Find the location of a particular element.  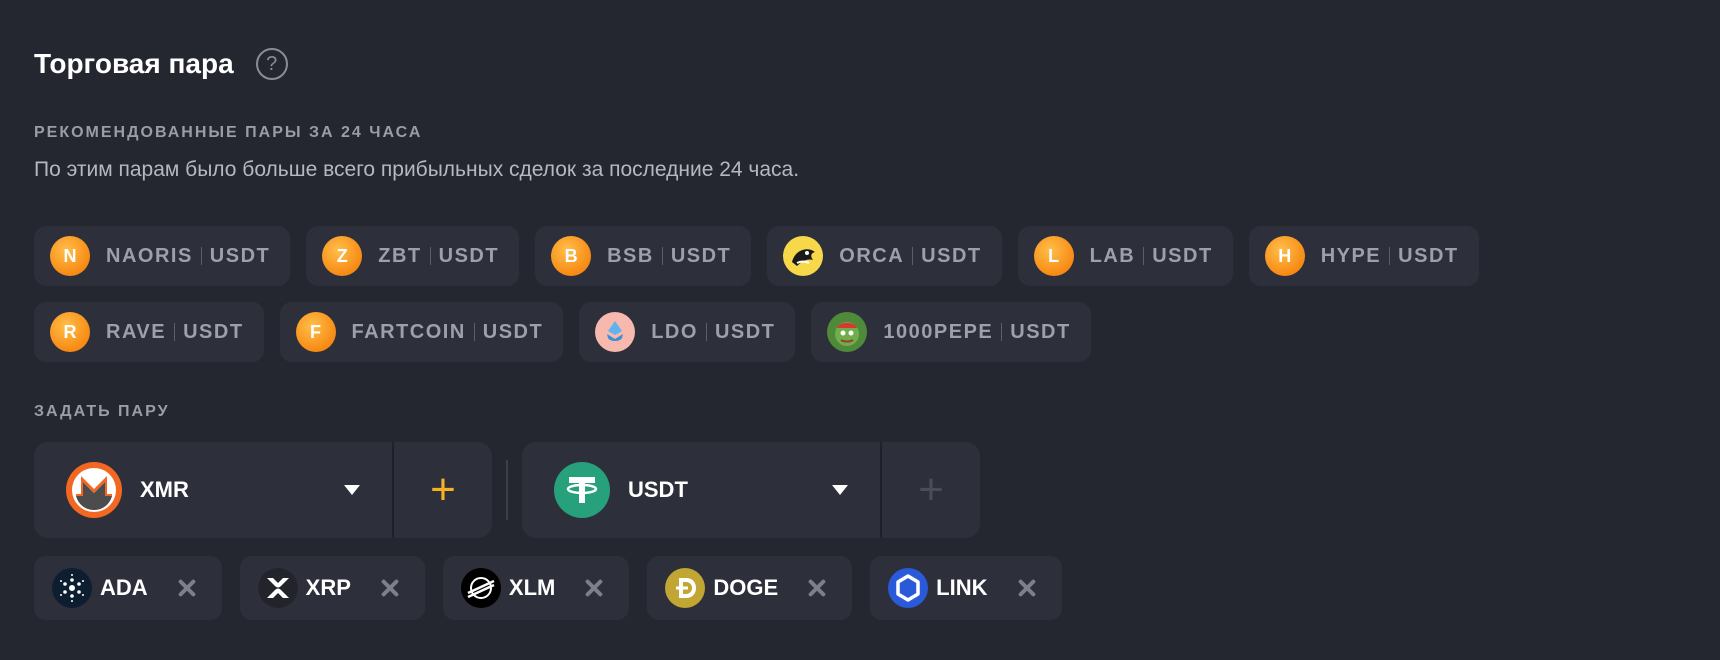

quote-coin-label: USDT is located at coordinates (658, 489).